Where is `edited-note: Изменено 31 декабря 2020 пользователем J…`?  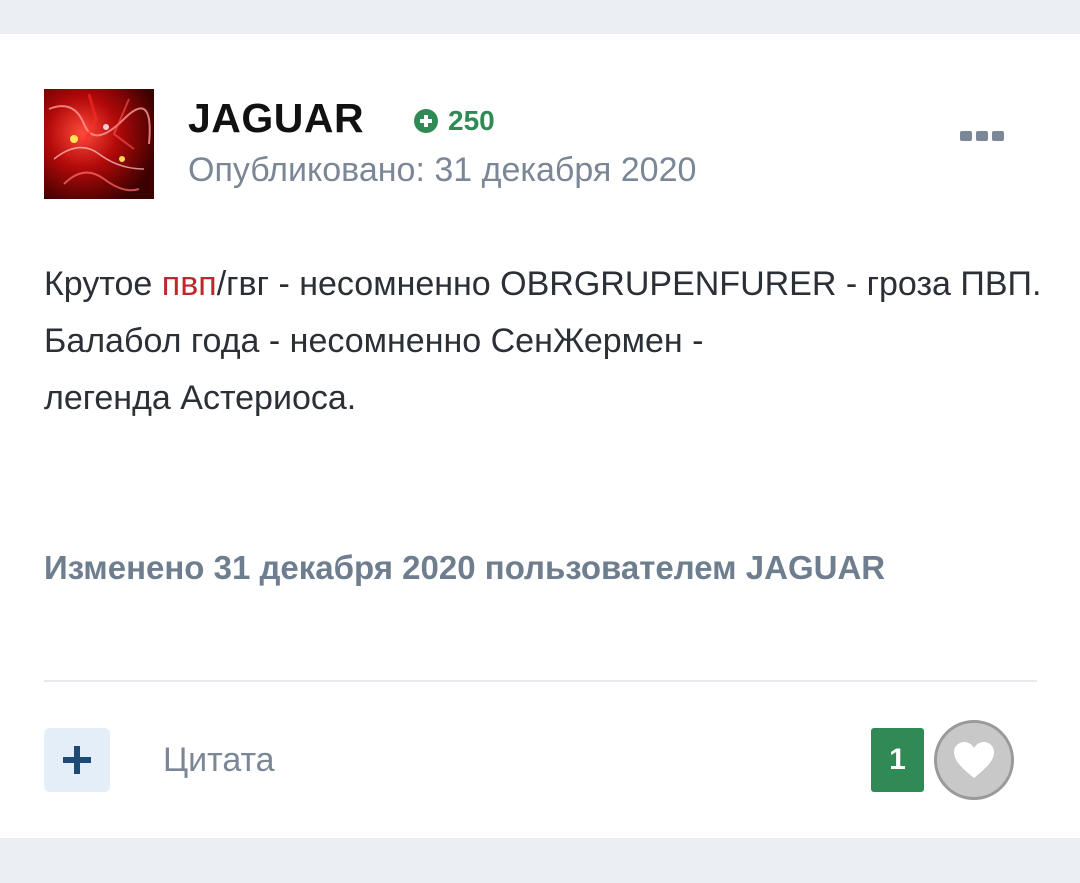
edited-note: Изменено 31 декабря 2020 пользователем J… is located at coordinates (465, 567).